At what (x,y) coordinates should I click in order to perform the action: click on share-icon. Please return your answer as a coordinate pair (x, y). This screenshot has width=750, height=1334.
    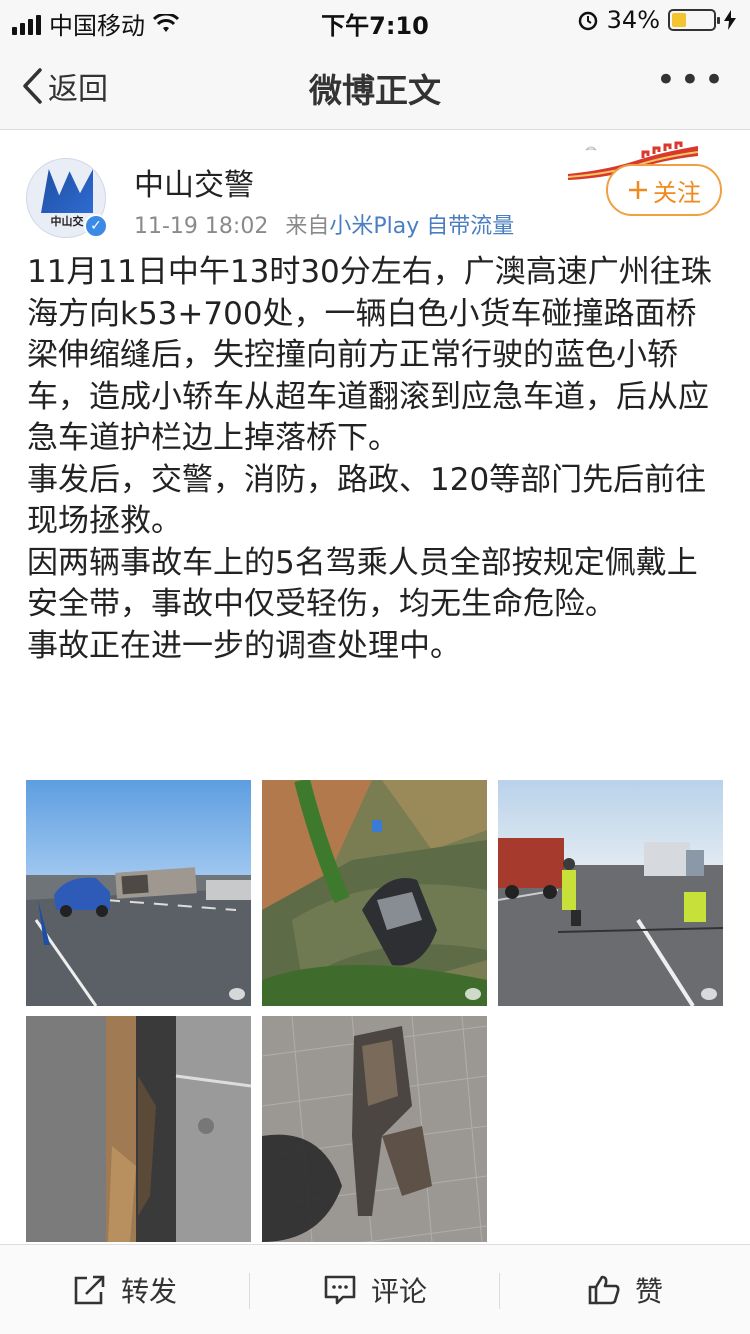
    Looking at the image, I should click on (89, 1289).